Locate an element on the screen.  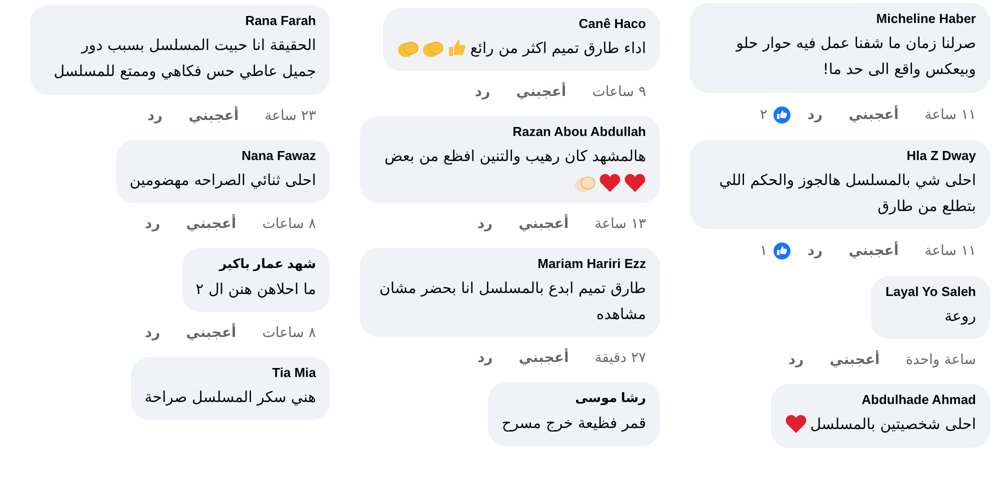
comment-time: ٢٧ دقيقة is located at coordinates (620, 358).